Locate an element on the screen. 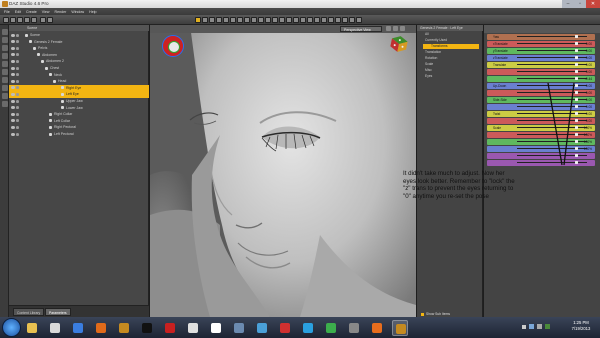  clock: 1:25 PM 7/19/2013 is located at coordinates (581, 326).